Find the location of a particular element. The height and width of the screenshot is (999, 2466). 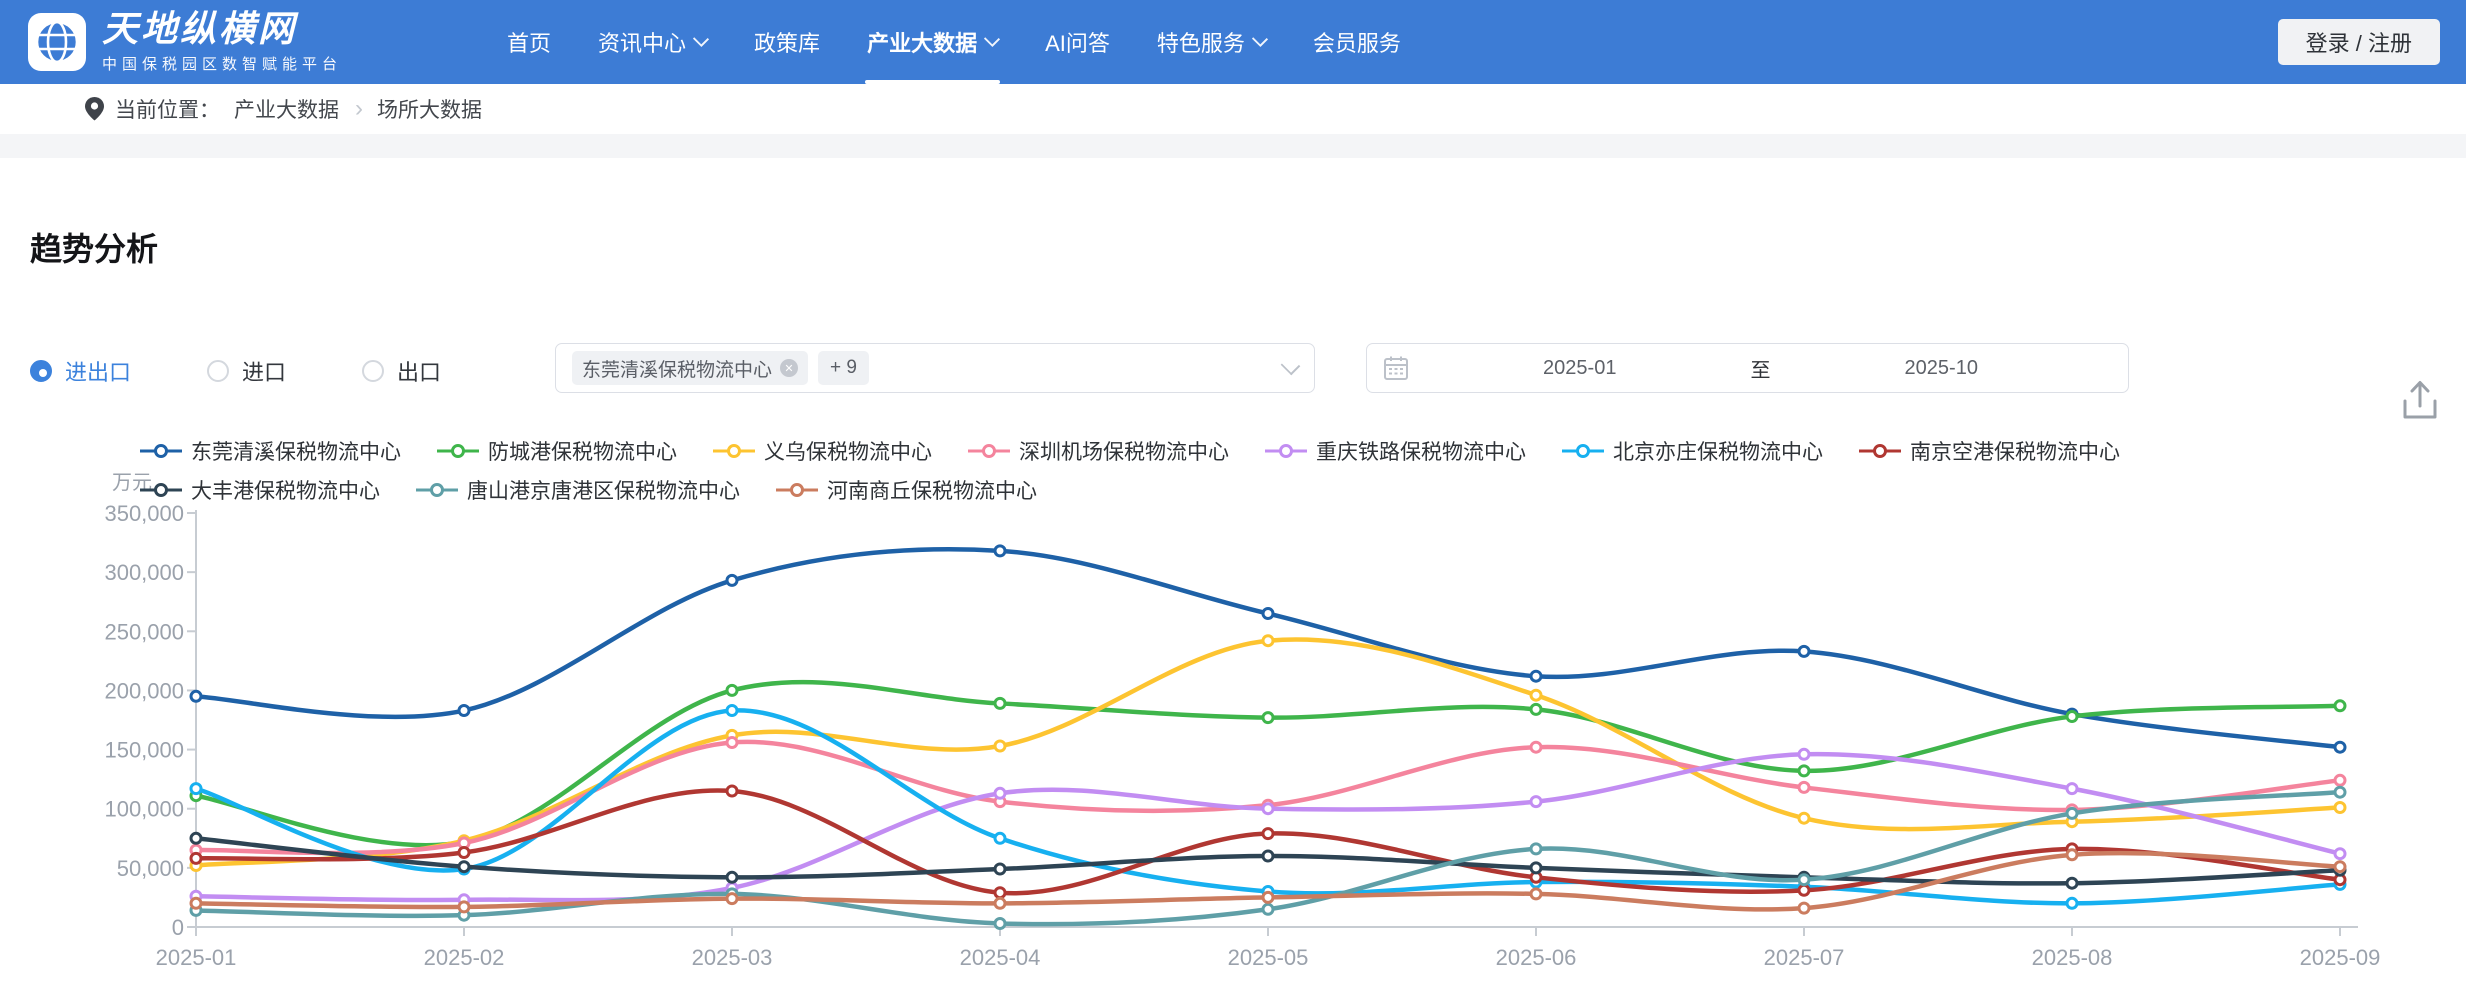

site-logo: 天地纵横网 中国保税园区数智赋能平台 is located at coordinates (185, 42).